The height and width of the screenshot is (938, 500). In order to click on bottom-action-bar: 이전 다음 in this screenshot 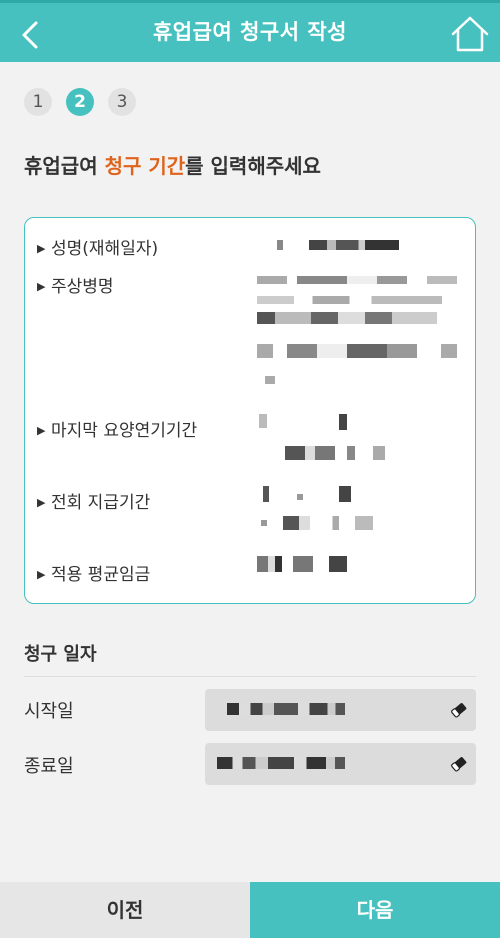, I will do `click(250, 910)`.